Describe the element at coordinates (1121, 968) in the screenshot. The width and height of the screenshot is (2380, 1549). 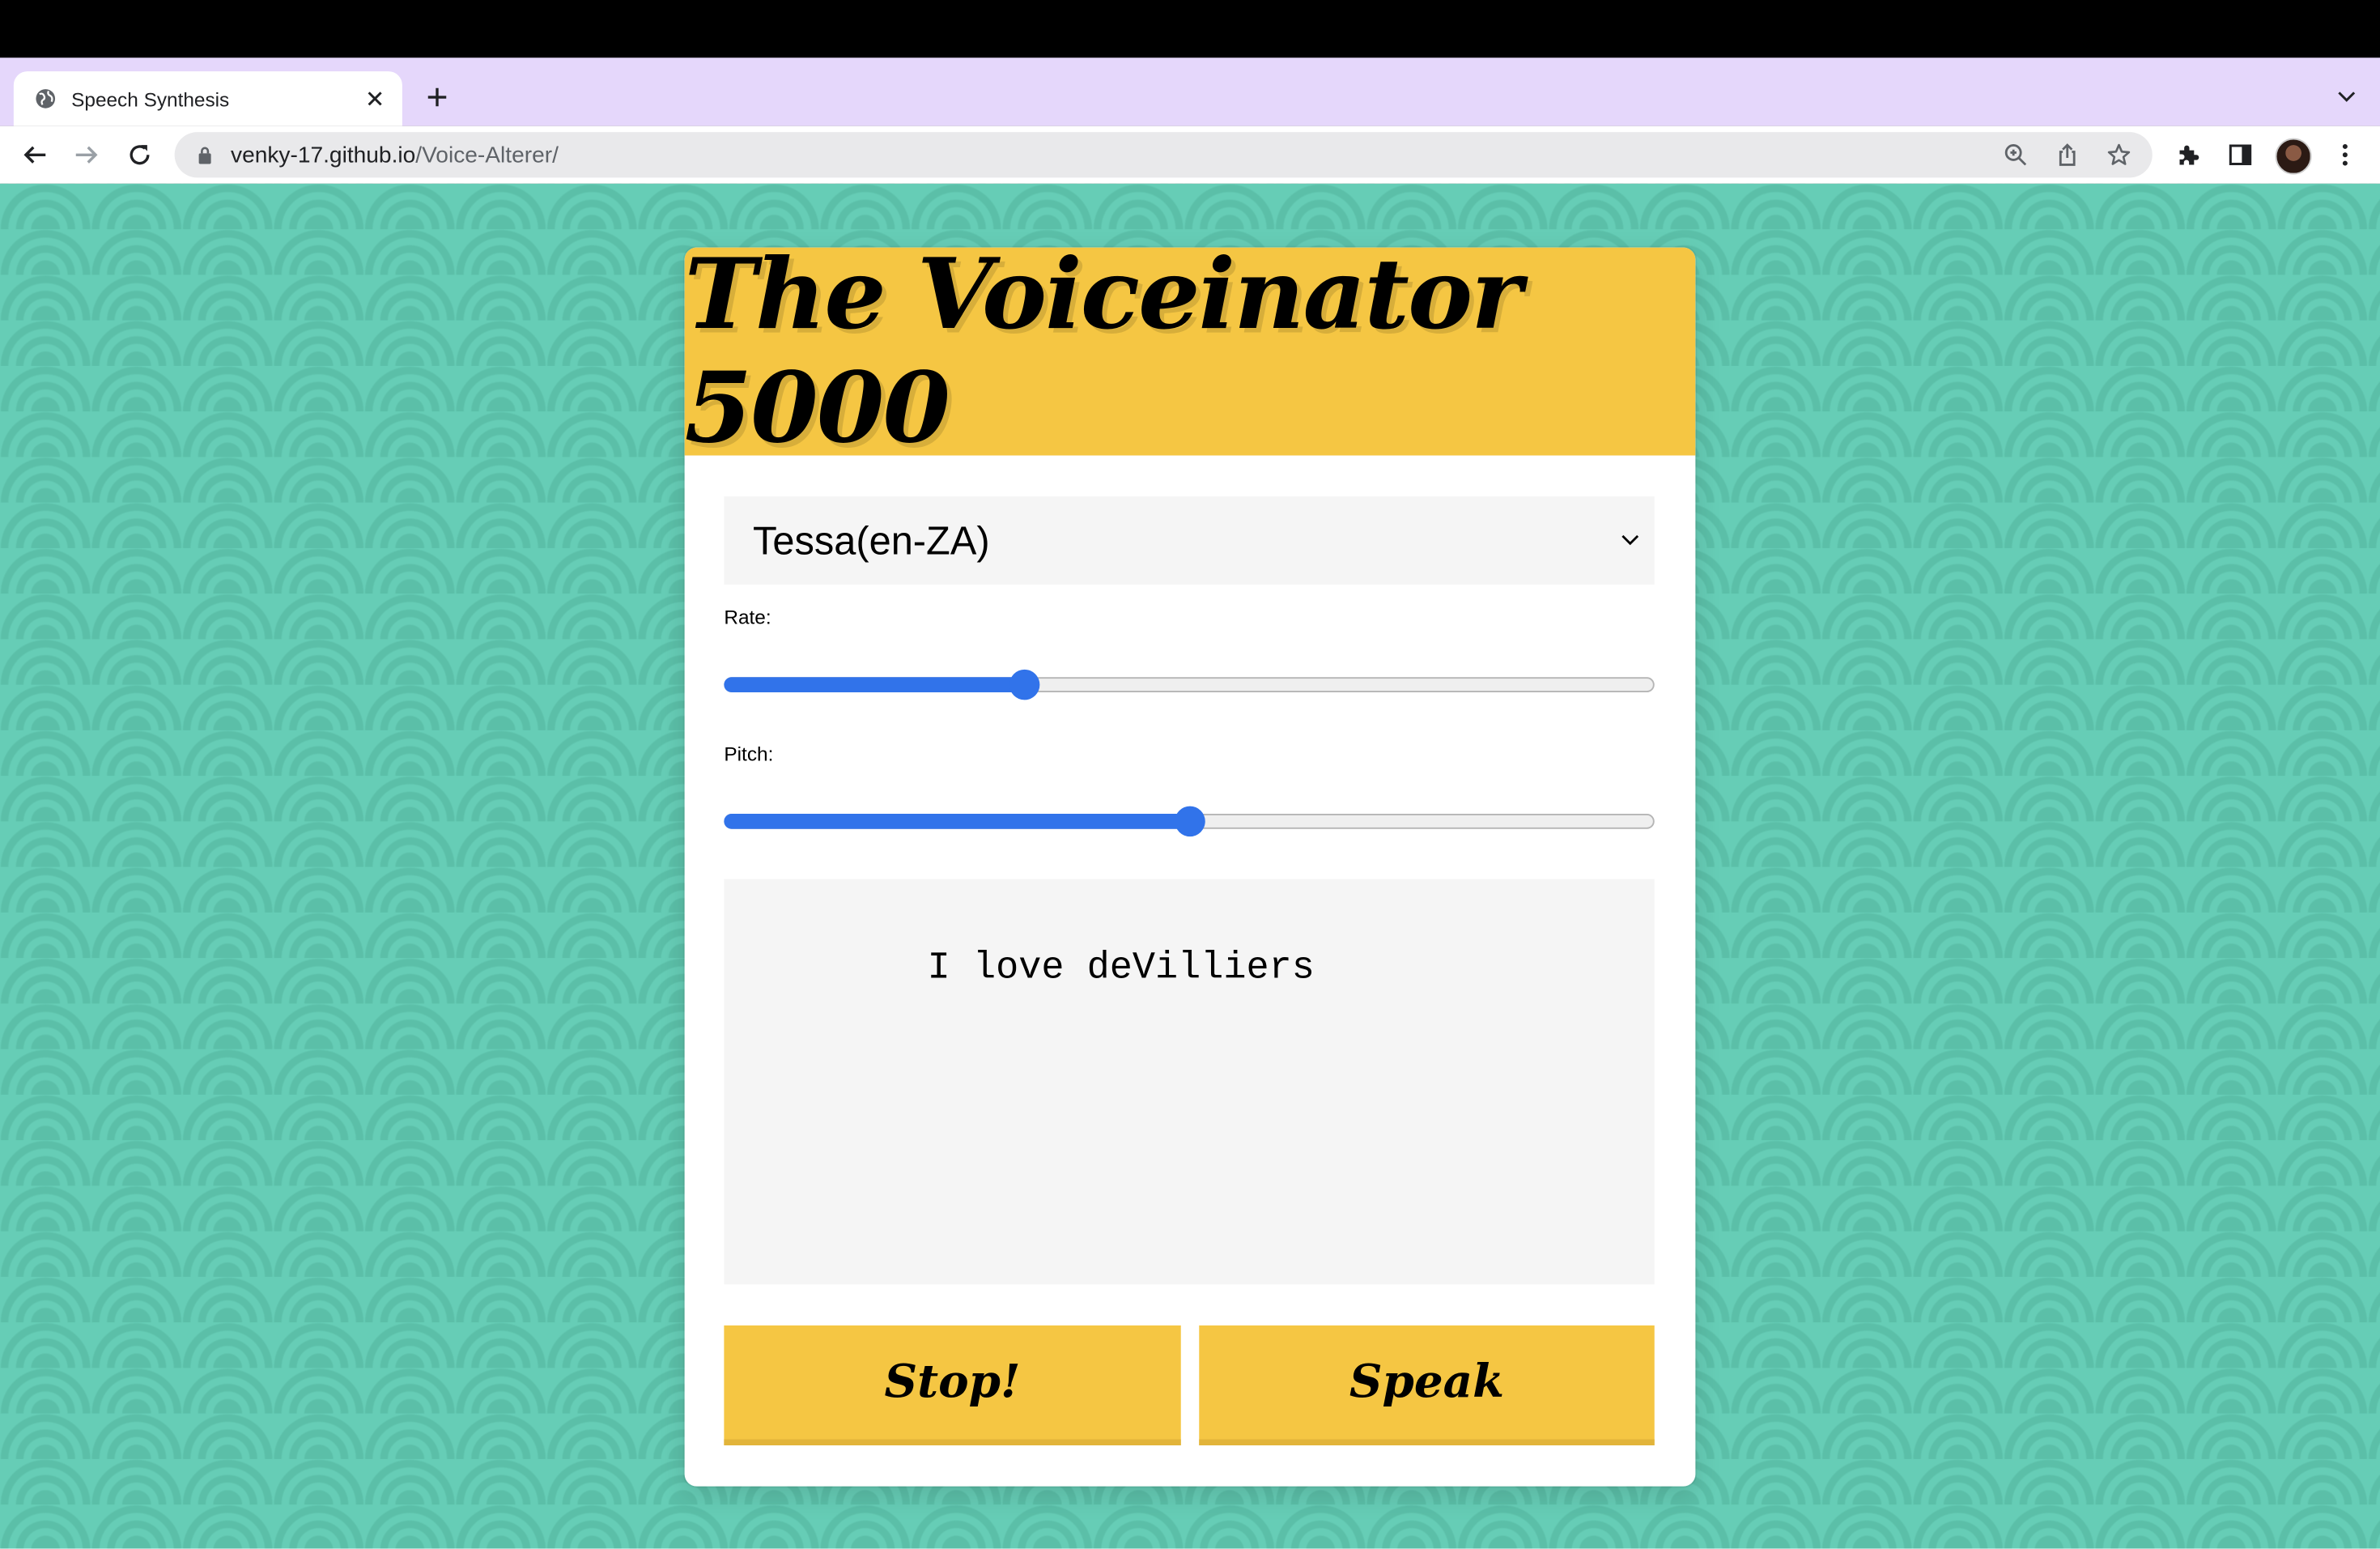
I see `speech-text: I love deVilliers` at that location.